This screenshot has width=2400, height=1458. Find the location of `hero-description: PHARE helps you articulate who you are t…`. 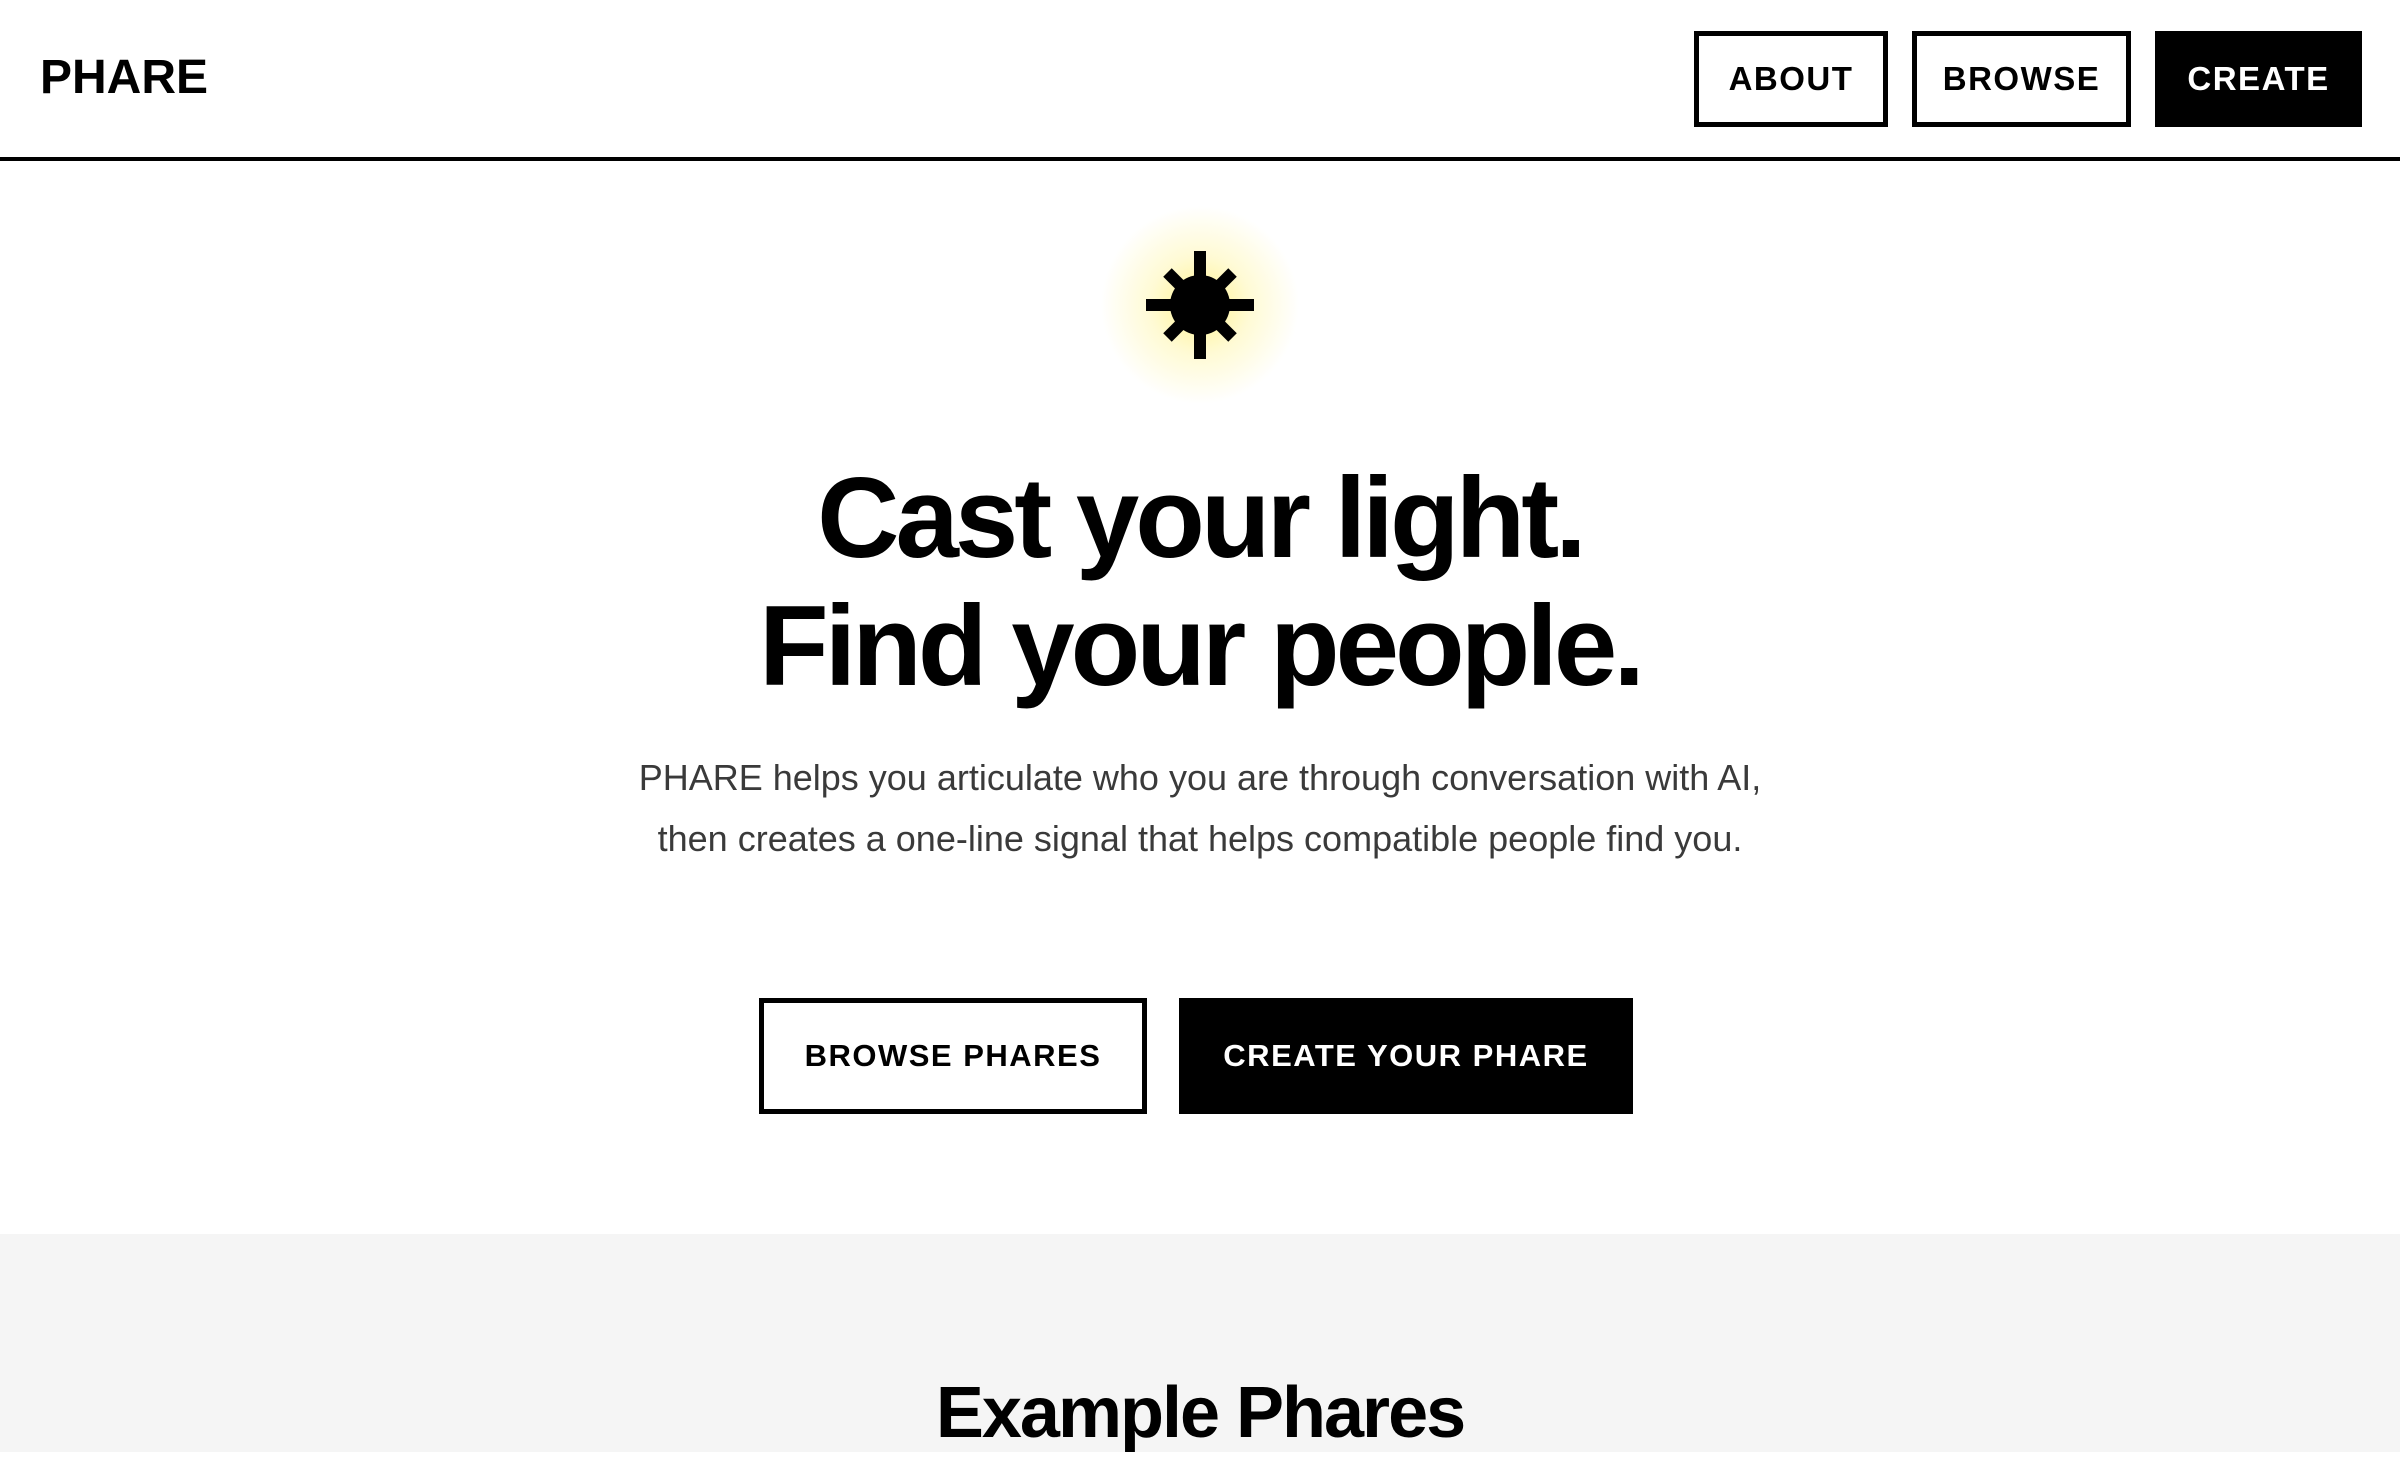

hero-description: PHARE helps you articulate who you are t… is located at coordinates (1200, 808).